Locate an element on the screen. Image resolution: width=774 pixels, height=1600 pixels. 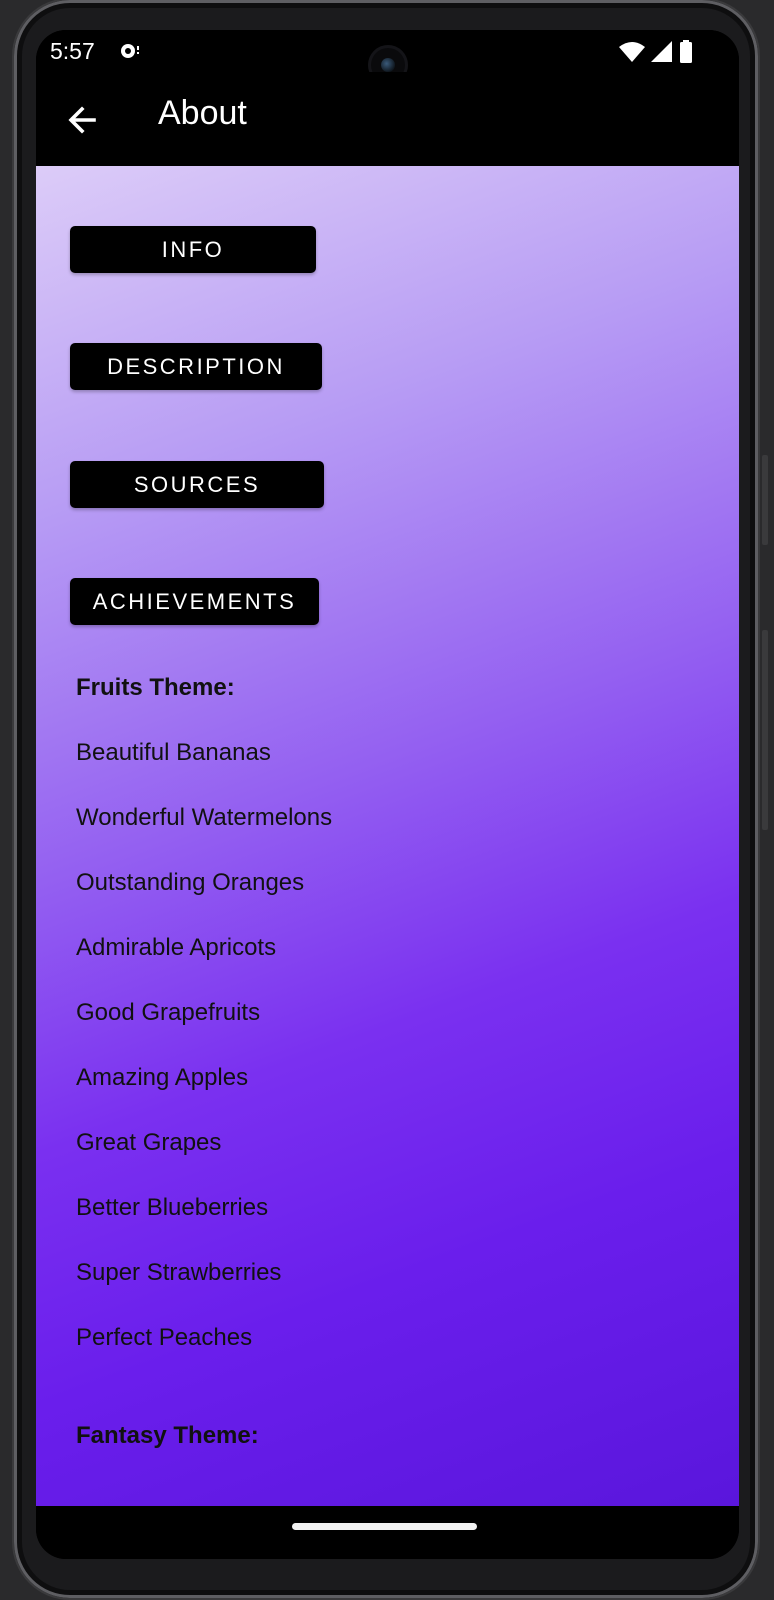
achievements-button: ACHIEVEMENTS is located at coordinates (194, 601).